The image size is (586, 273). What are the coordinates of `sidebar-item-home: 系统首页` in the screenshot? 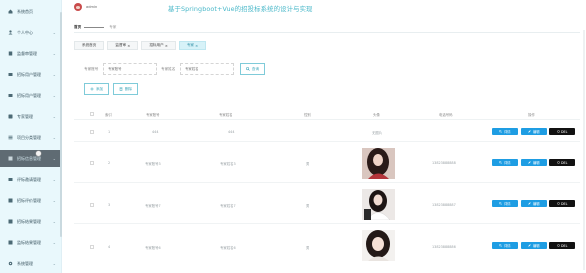 It's located at (31, 11).